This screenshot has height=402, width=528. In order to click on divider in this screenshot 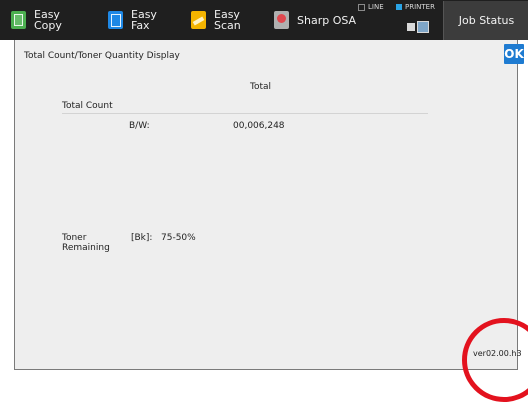, I will do `click(245, 113)`.